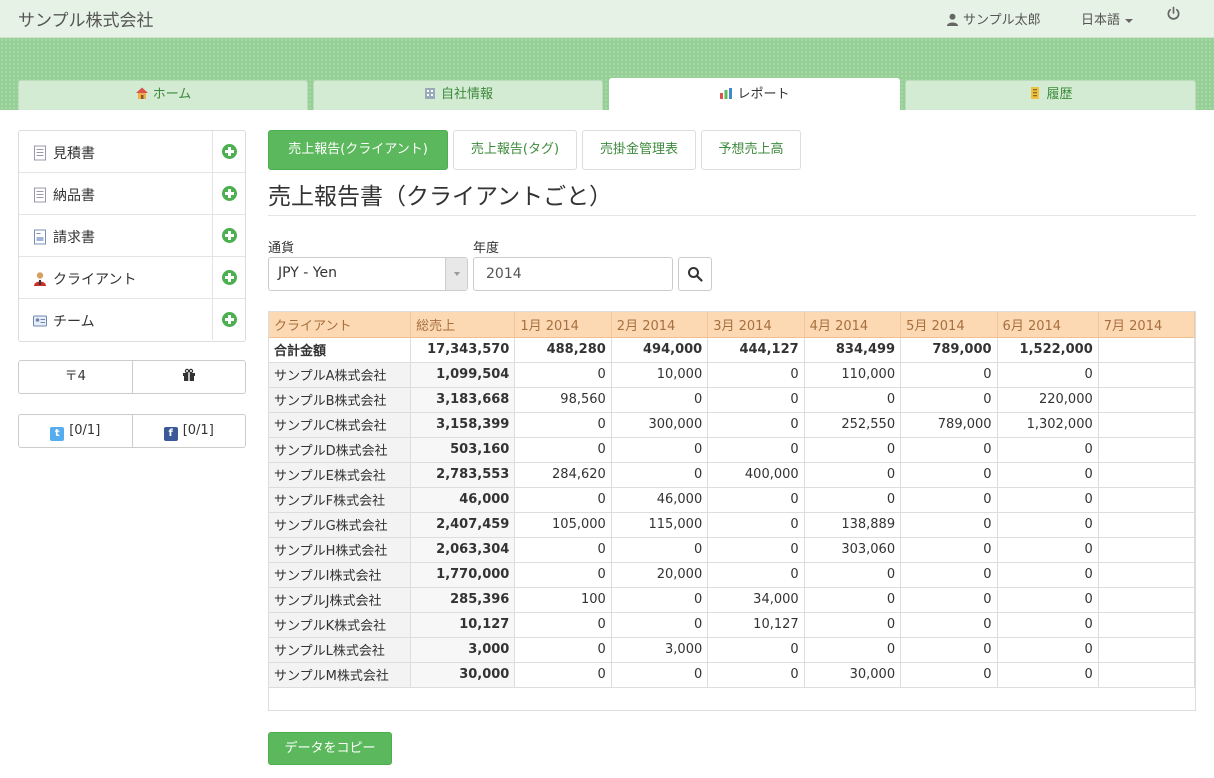 The image size is (1214, 778). I want to click on column-header: 4月 2014, so click(853, 325).